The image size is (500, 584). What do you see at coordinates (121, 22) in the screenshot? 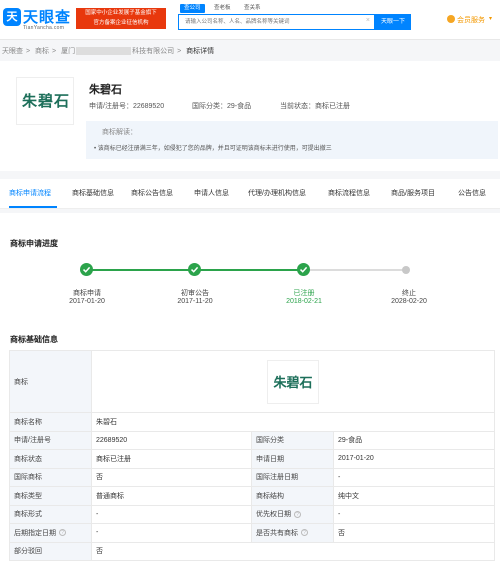
I see `promo-line2: 官方备案企业征信机构` at bounding box center [121, 22].